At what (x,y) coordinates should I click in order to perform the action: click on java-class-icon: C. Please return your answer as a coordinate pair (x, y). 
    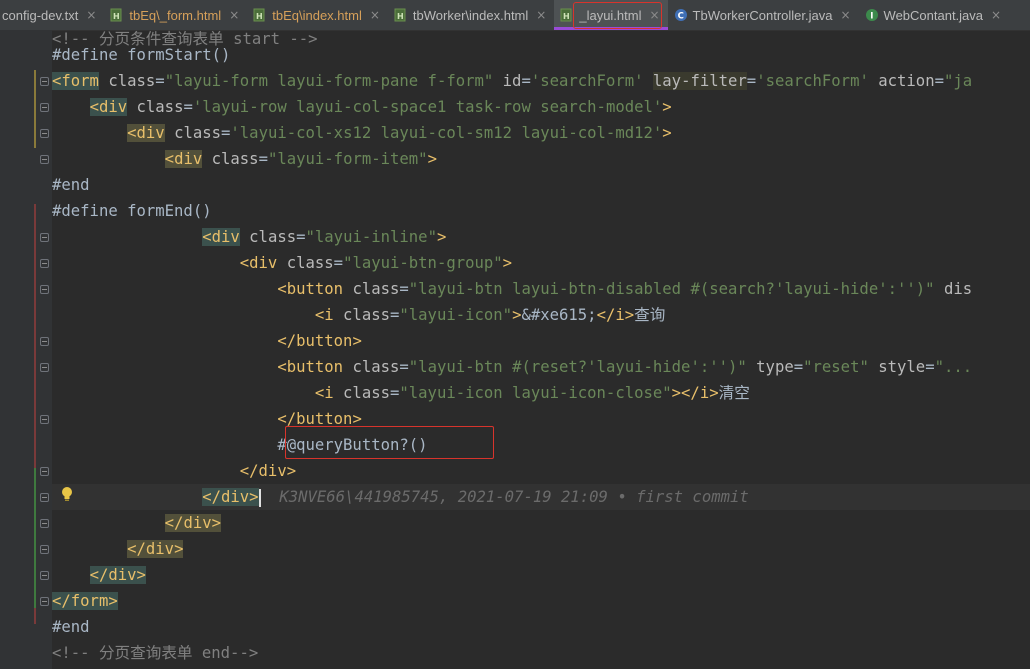
    Looking at the image, I should click on (681, 15).